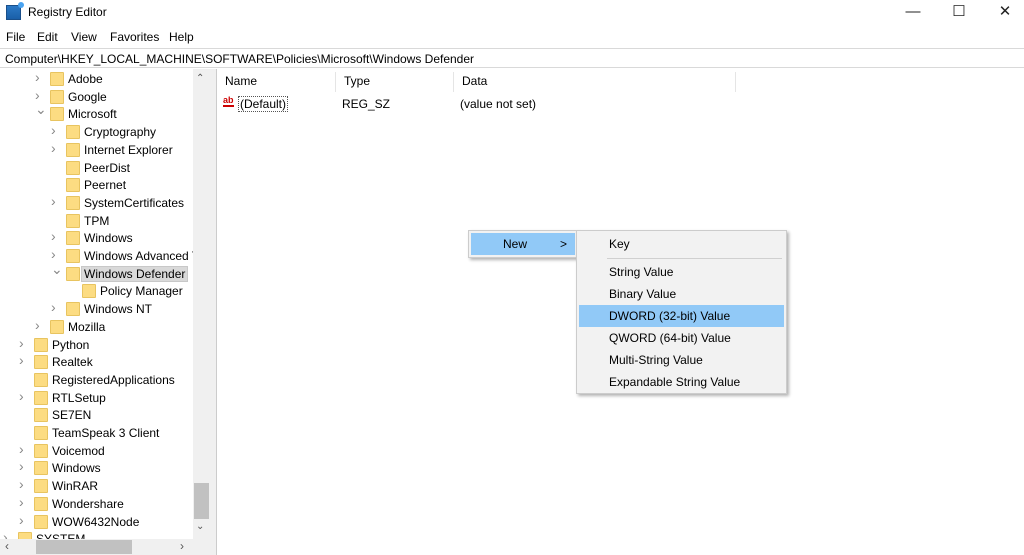 The image size is (1024, 555). What do you see at coordinates (96, 380) in the screenshot?
I see `tree-item: RegisteredApplications` at bounding box center [96, 380].